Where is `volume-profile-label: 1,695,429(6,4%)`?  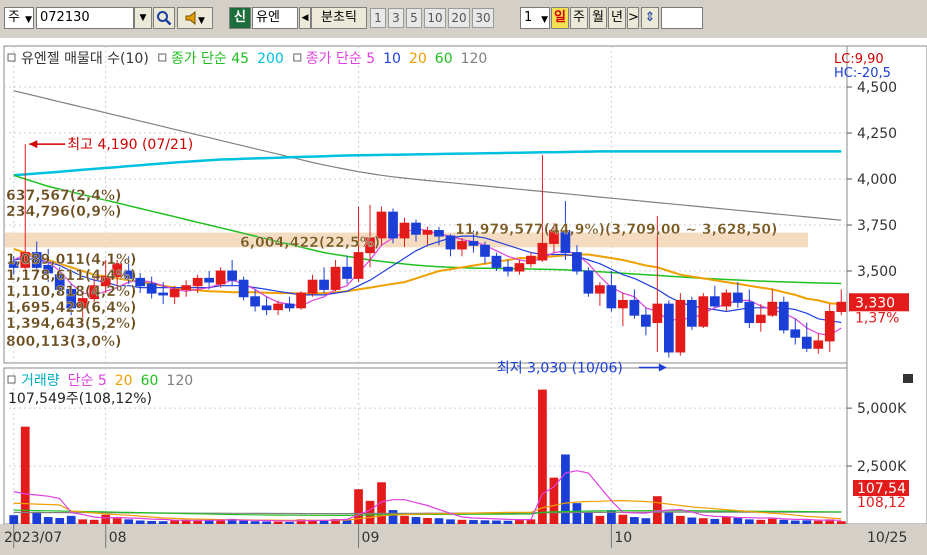 volume-profile-label: 1,695,429(6,4%) is located at coordinates (71, 308).